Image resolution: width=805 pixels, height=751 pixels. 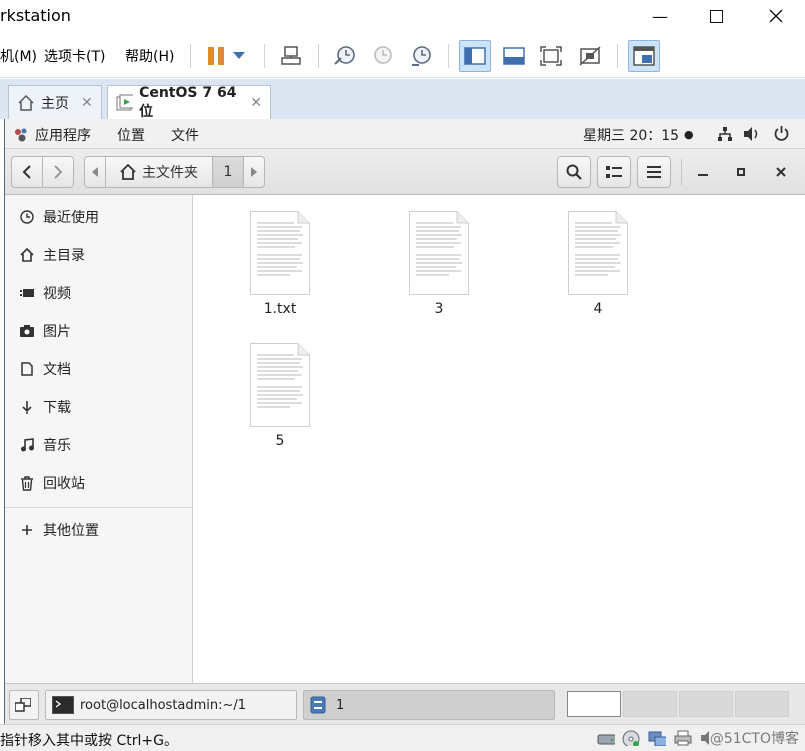 What do you see at coordinates (149, 56) in the screenshot?
I see `menu-help: 帮助(H)` at bounding box center [149, 56].